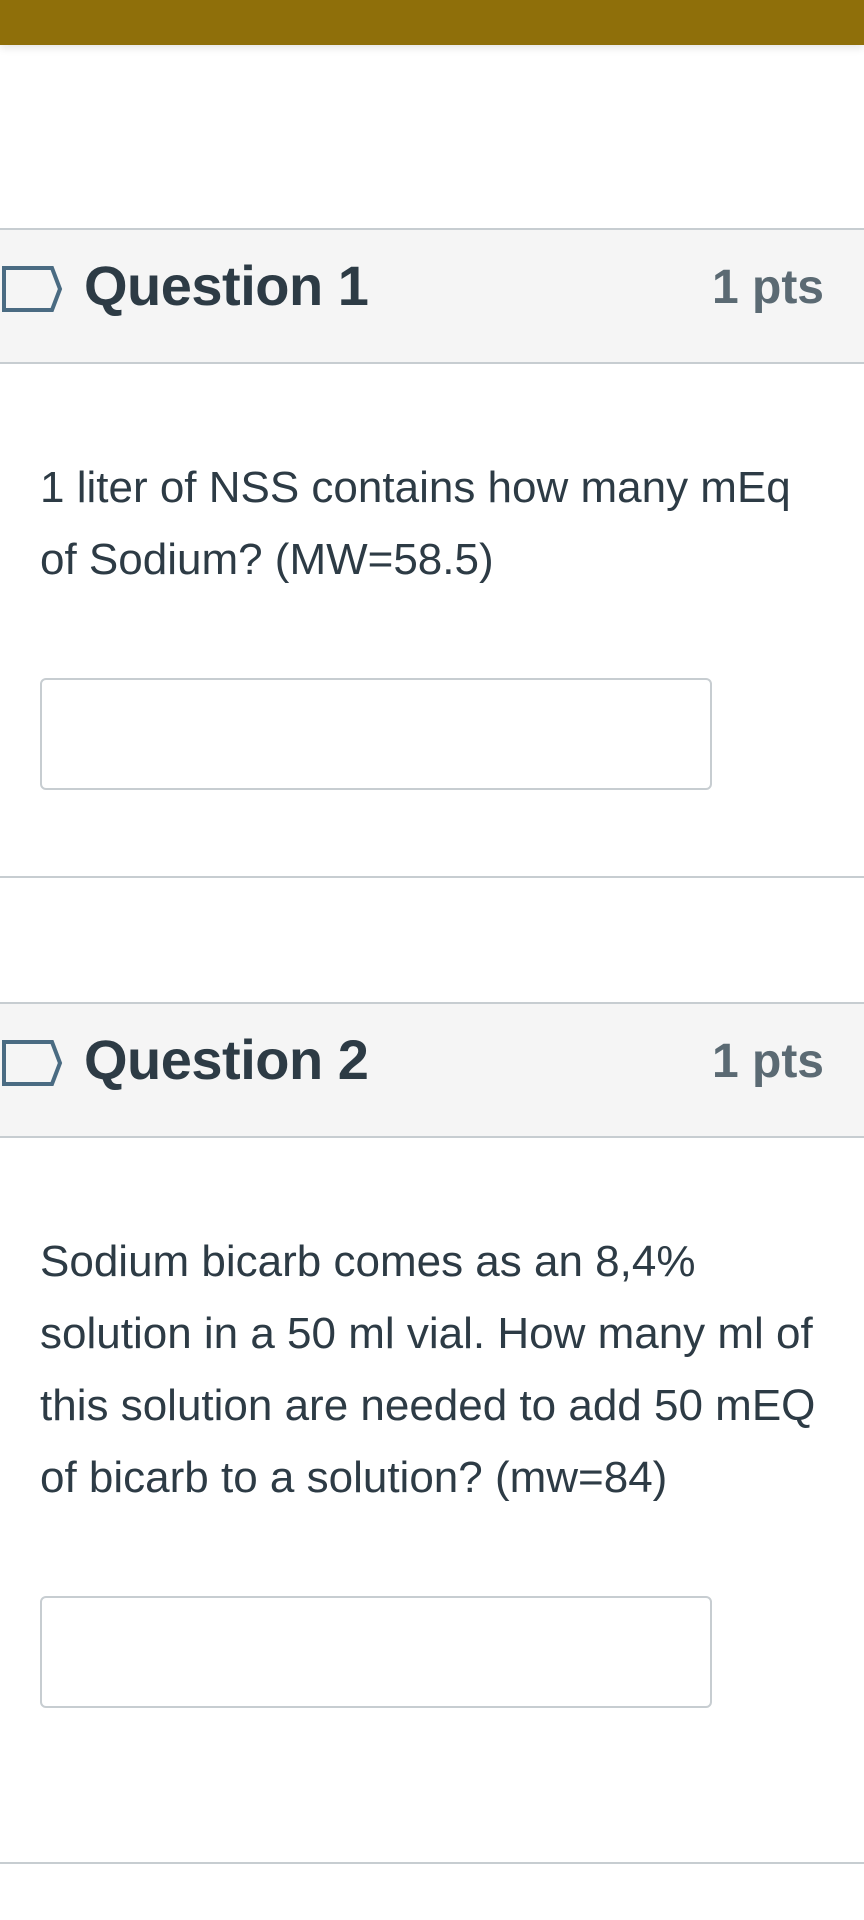  I want to click on question-title: Question 2, so click(226, 1059).